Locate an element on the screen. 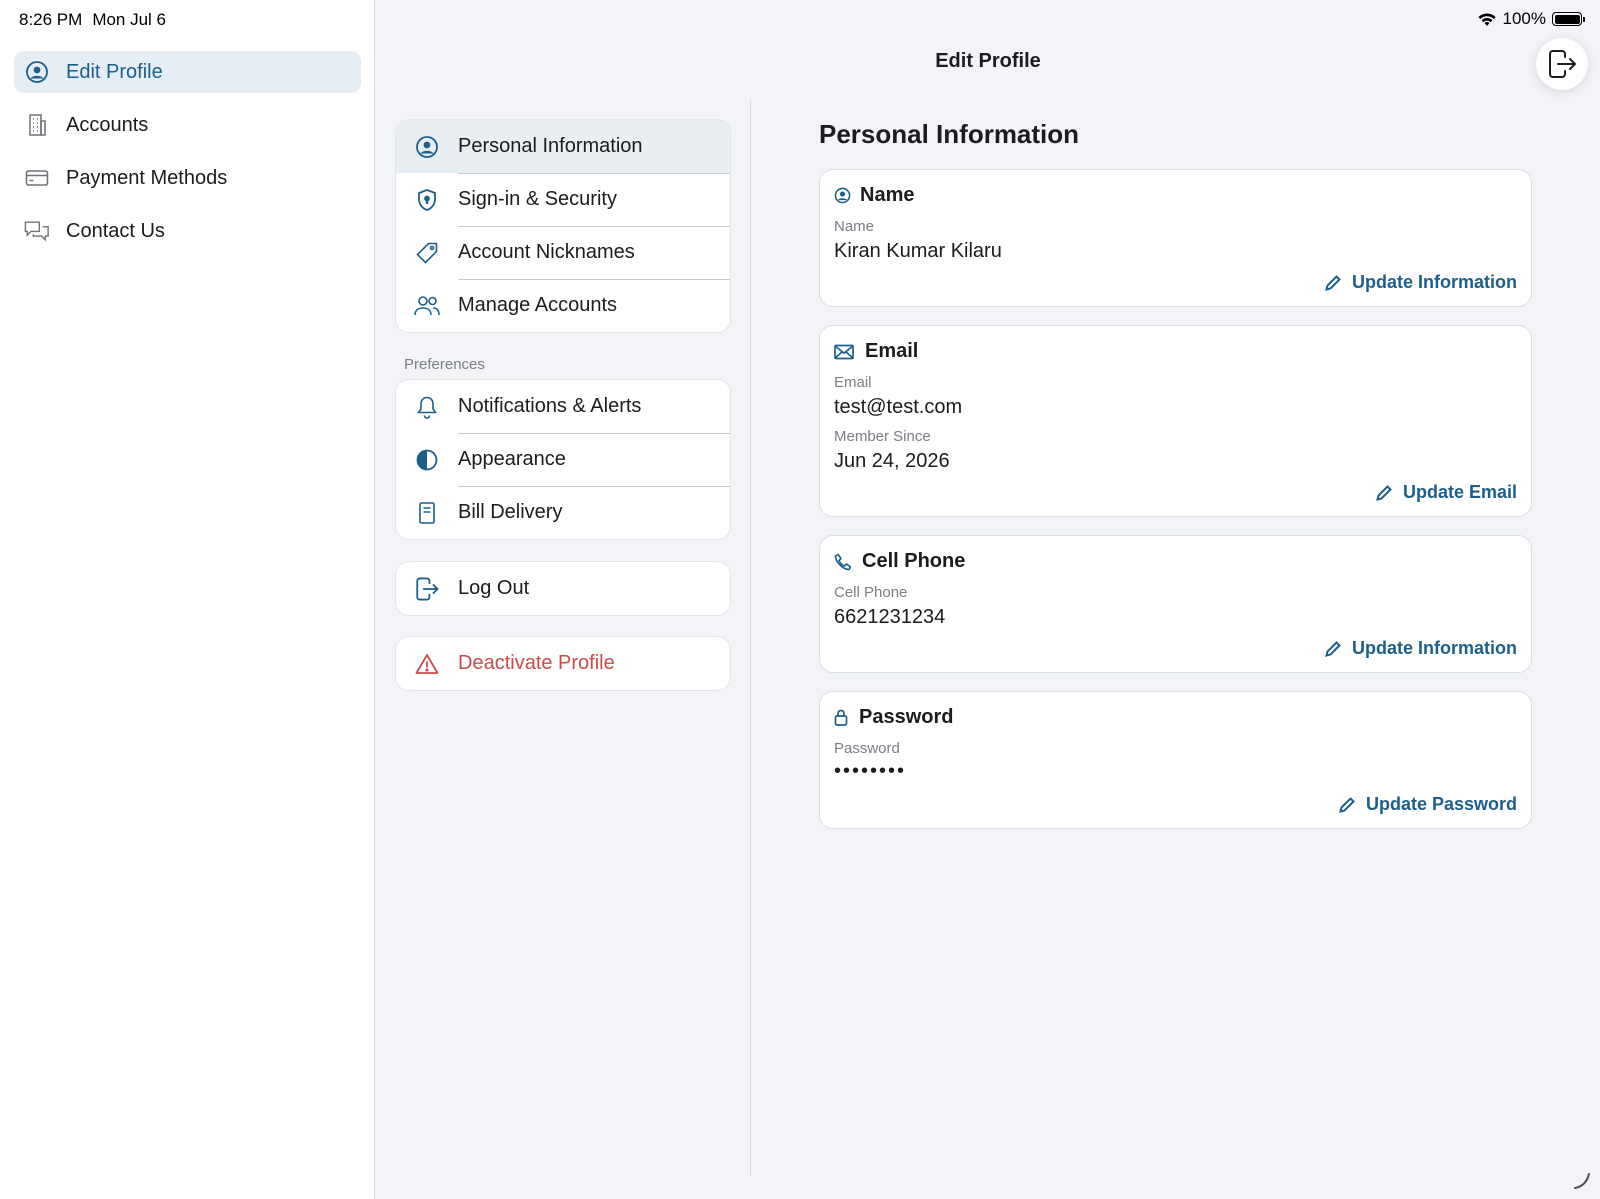  sidebar-item-payment-methods: Payment Methods is located at coordinates (187, 178).